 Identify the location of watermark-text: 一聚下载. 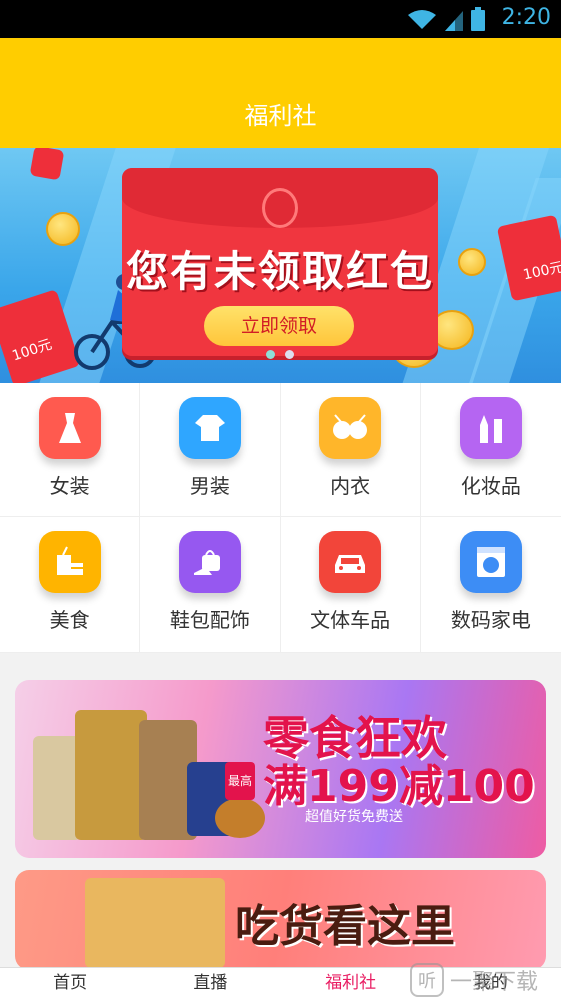
(494, 982).